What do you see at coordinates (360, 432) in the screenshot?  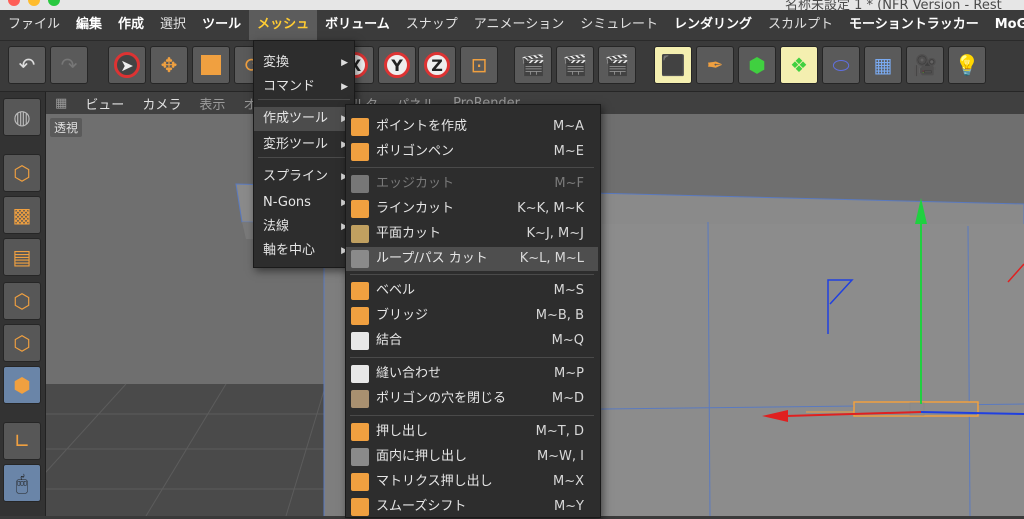 I see `extrude-icon` at bounding box center [360, 432].